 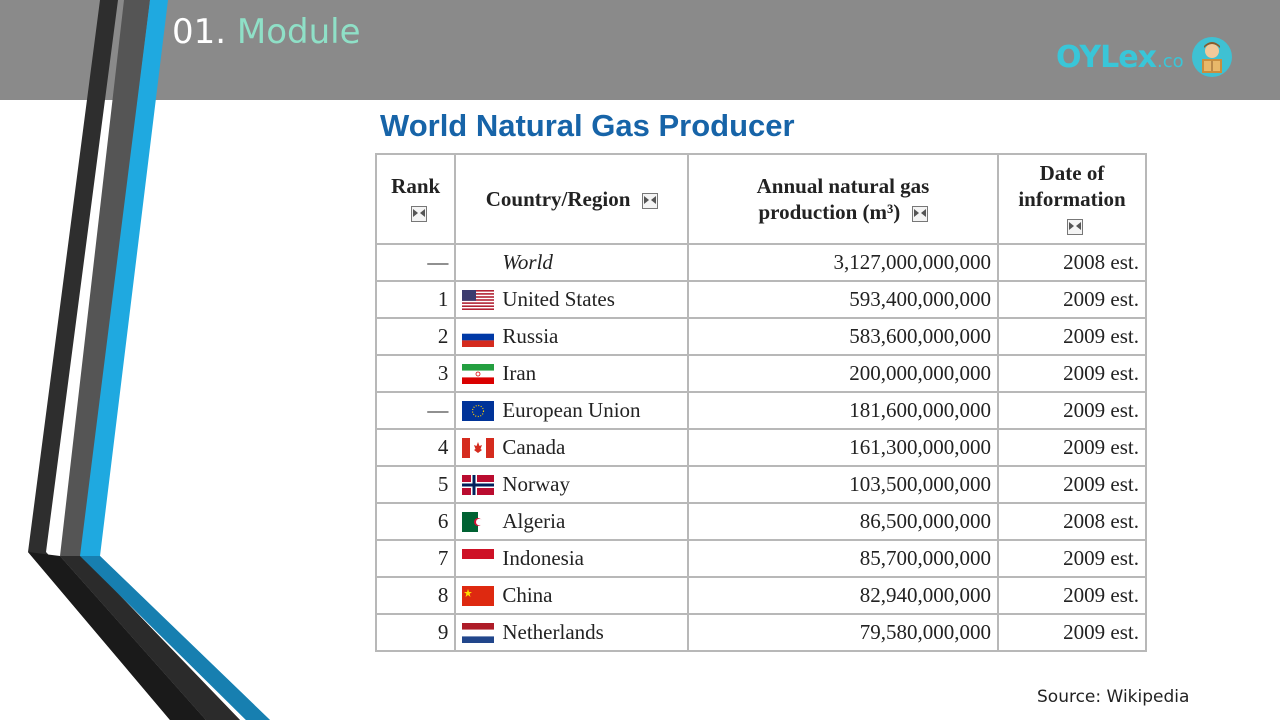 What do you see at coordinates (843, 595) in the screenshot?
I see `cell-production: 82,940,000,000` at bounding box center [843, 595].